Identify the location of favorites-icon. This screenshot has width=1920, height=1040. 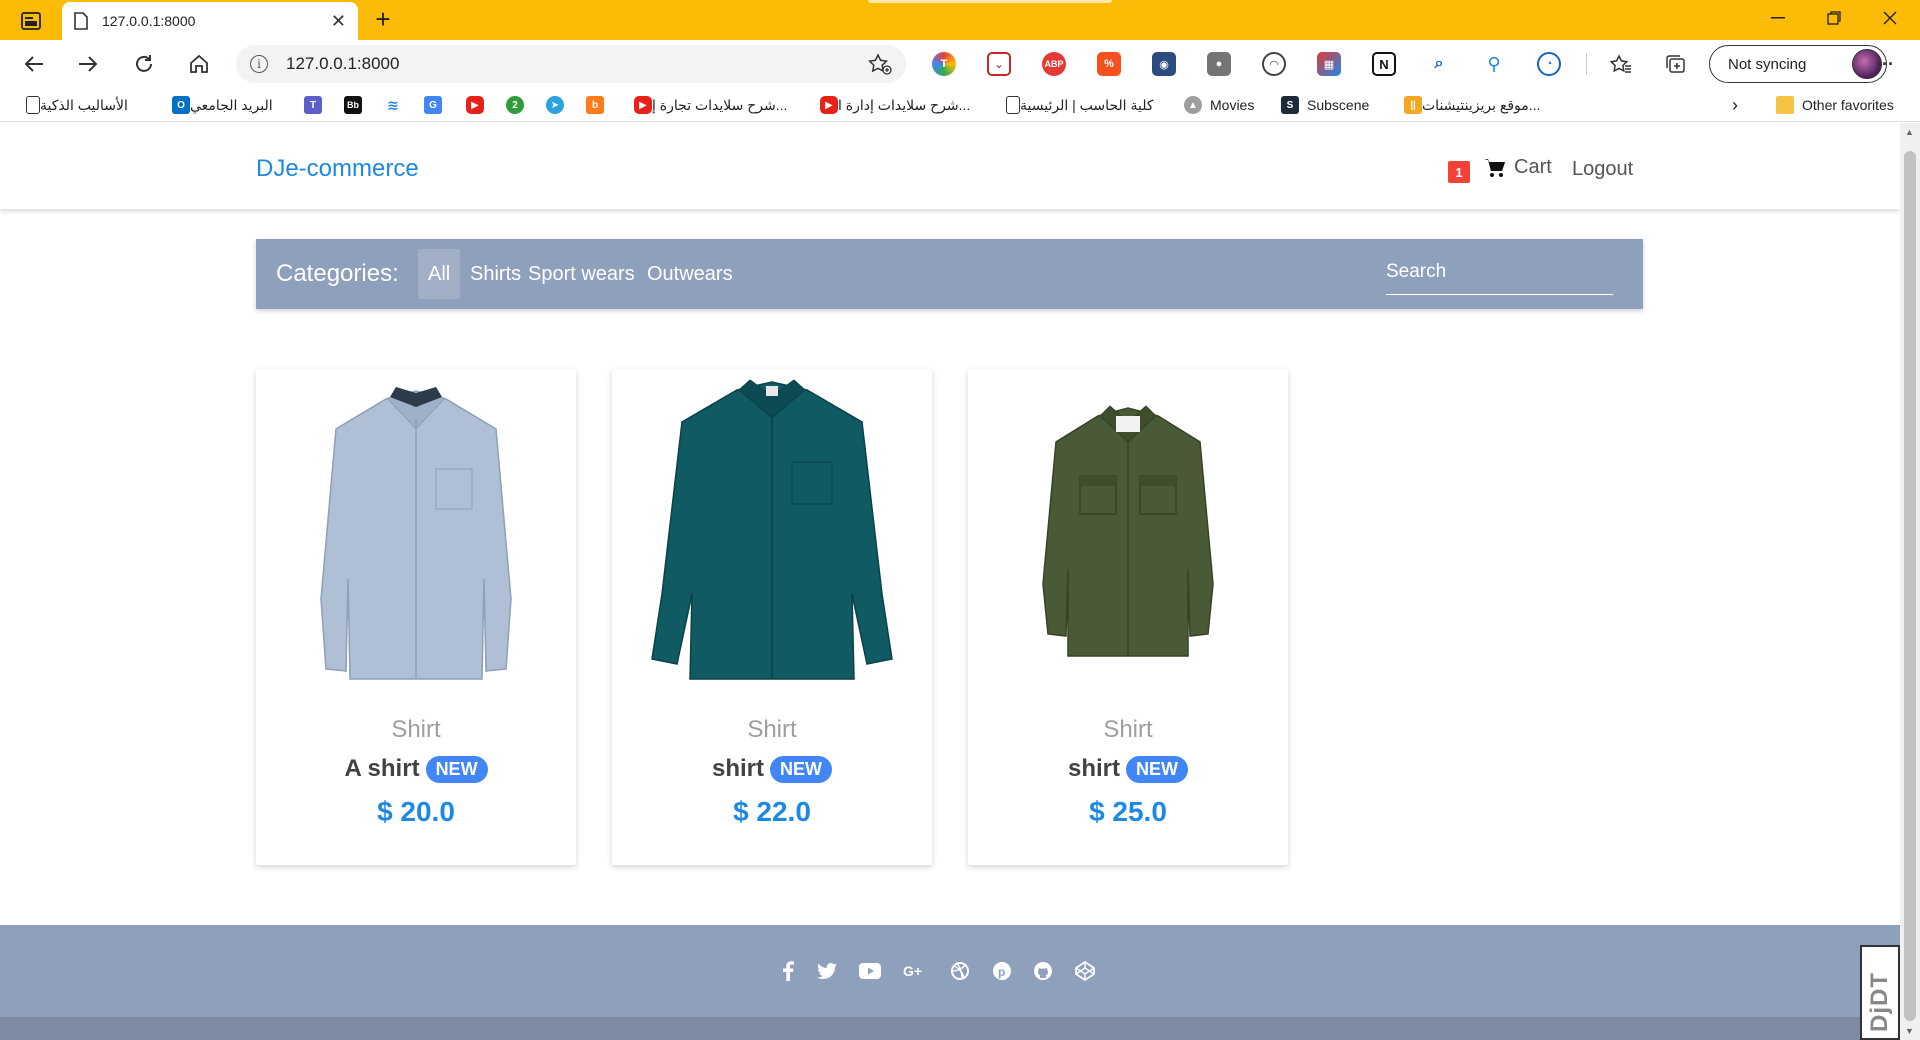
(1621, 64).